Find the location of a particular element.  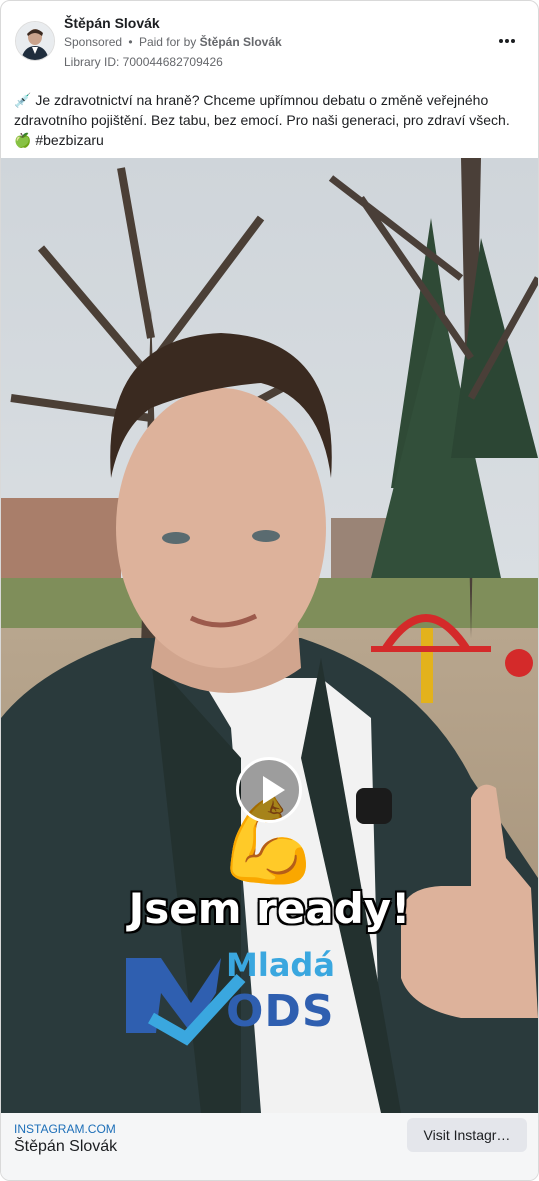

paid-for-by-name: Štěpán Slovák is located at coordinates (241, 42).